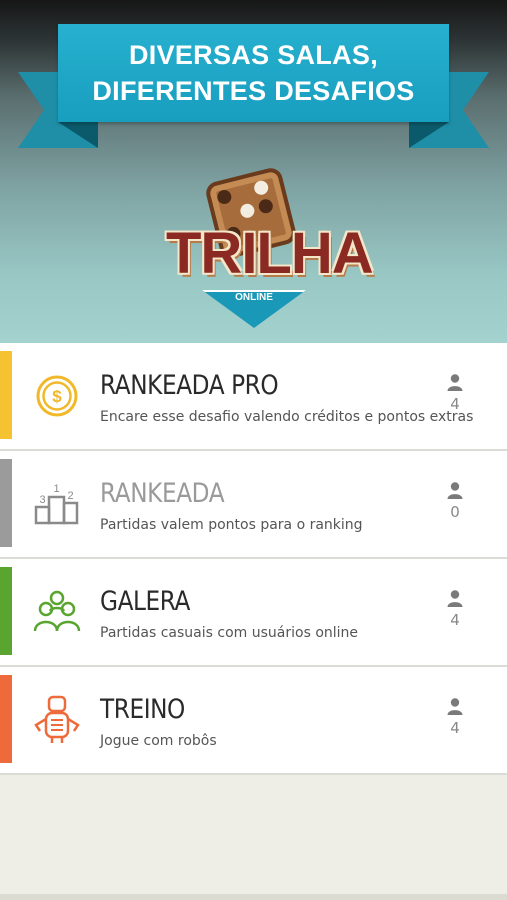 This screenshot has height=900, width=507. What do you see at coordinates (253, 73) in the screenshot?
I see `ribbon-banner: DIVERSAS SALAS, DIFERENTES DESAFIOS` at bounding box center [253, 73].